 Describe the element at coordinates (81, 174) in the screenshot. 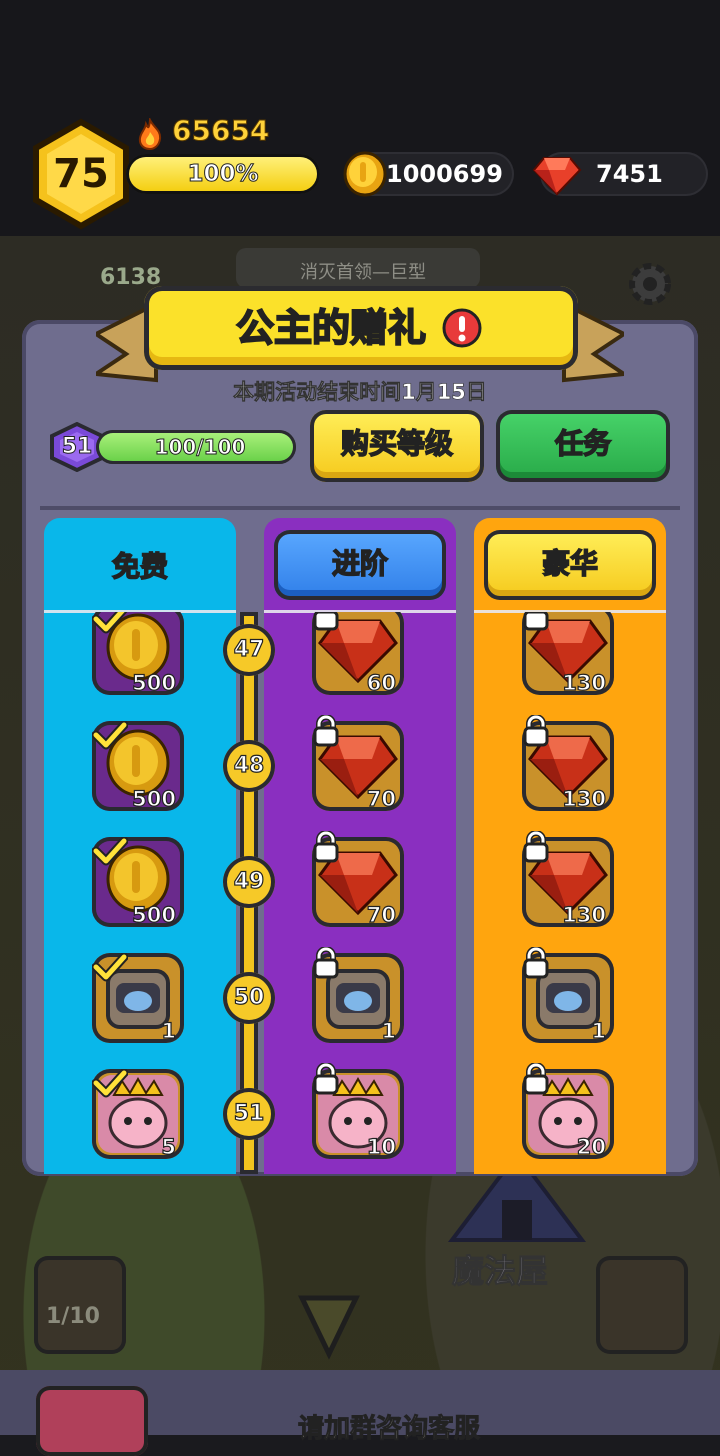

I see `player-level: 75` at that location.